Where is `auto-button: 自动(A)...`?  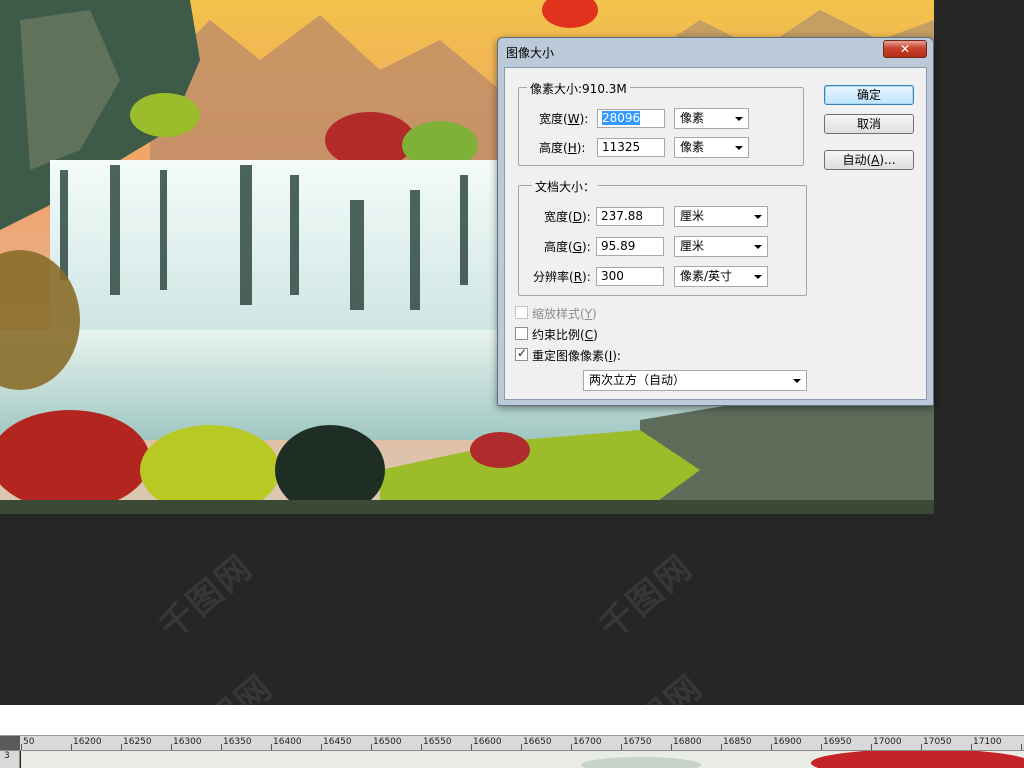 auto-button: 自动(A)... is located at coordinates (869, 160).